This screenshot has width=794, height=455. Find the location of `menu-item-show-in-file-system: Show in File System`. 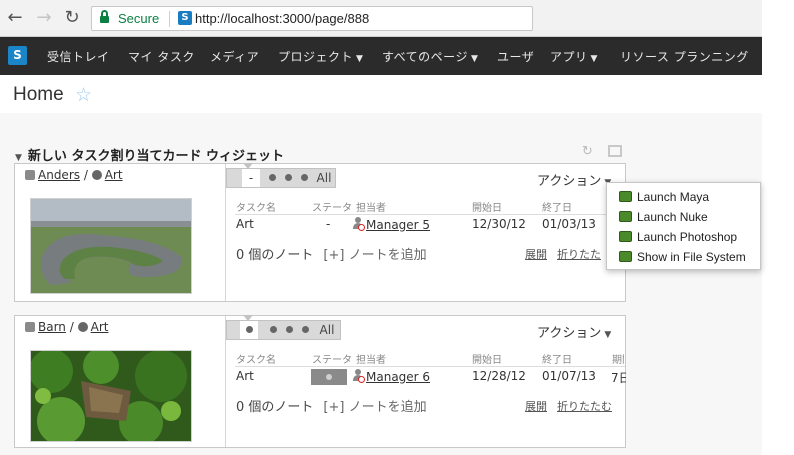

menu-item-show-in-file-system: Show in File System is located at coordinates (682, 257).